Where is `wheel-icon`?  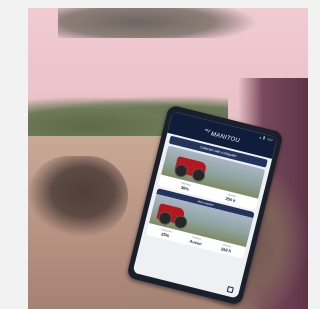
wheel-icon is located at coordinates (180, 222).